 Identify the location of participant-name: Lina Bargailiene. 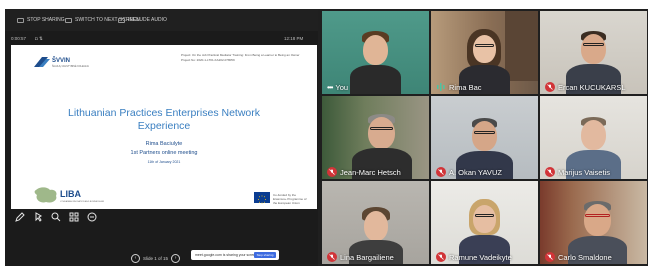
(367, 257).